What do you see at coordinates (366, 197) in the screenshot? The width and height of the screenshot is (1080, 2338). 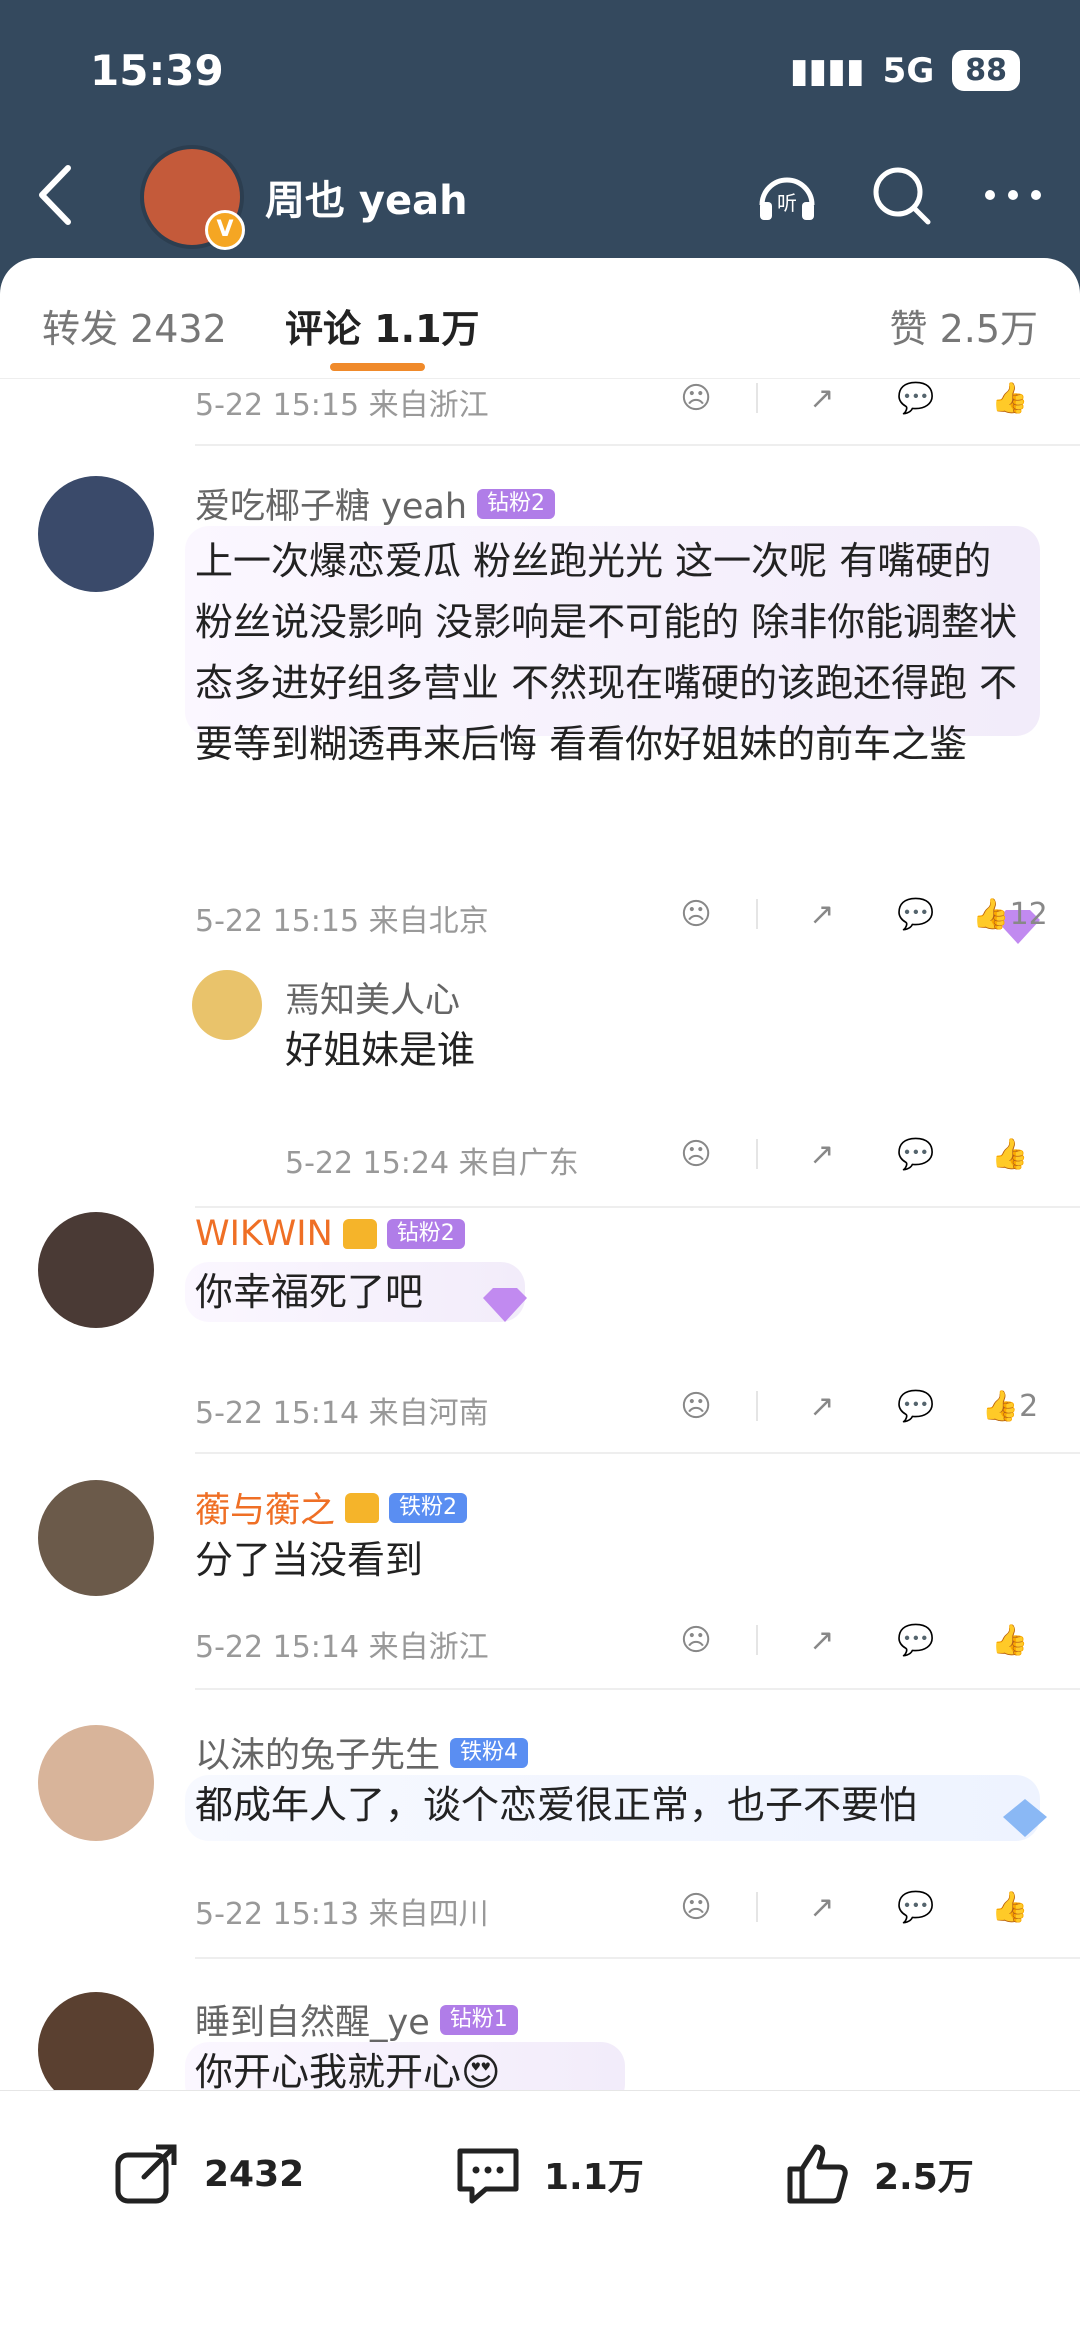 I see `user-name: 周也 yeah` at bounding box center [366, 197].